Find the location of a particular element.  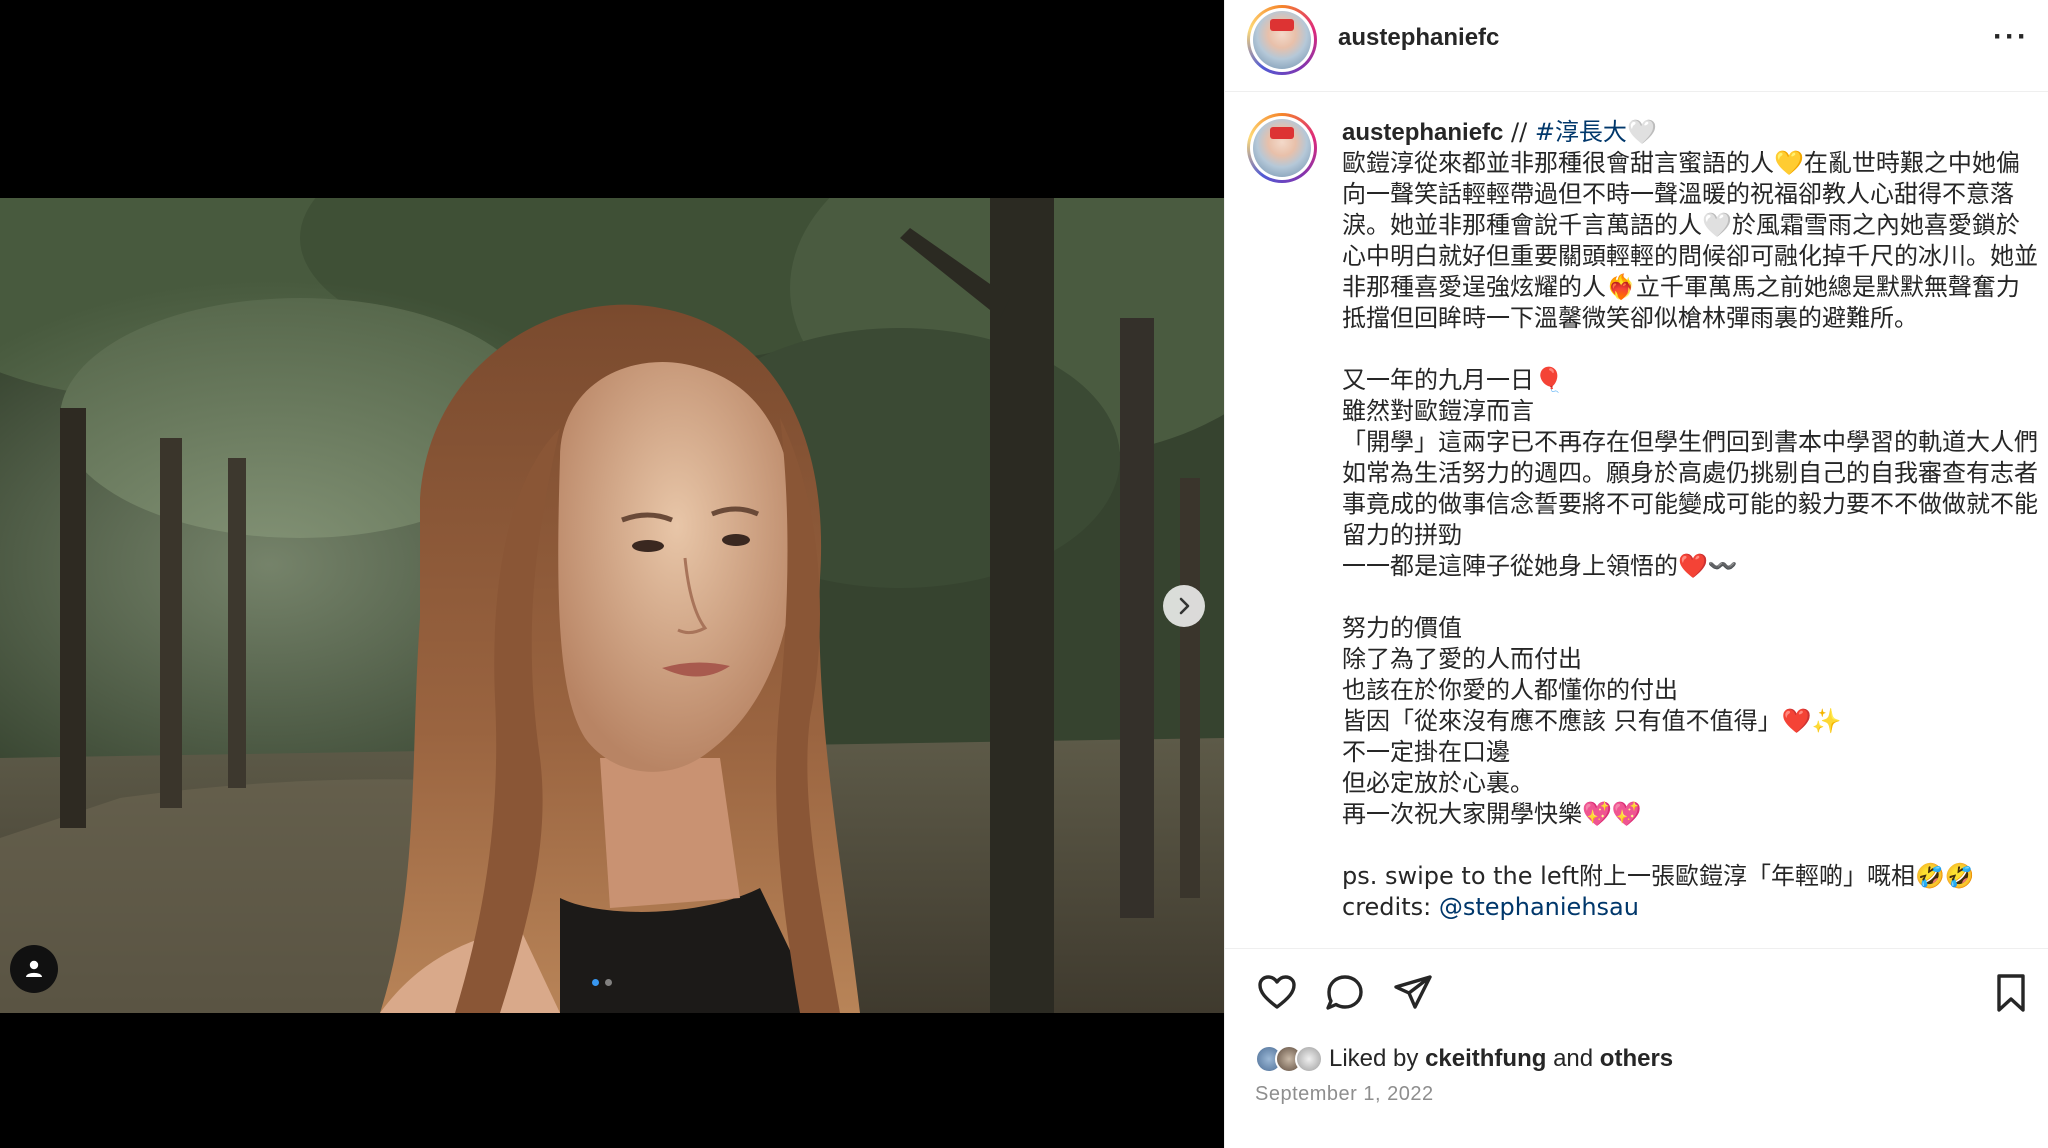

tagged-users-button is located at coordinates (34, 969).